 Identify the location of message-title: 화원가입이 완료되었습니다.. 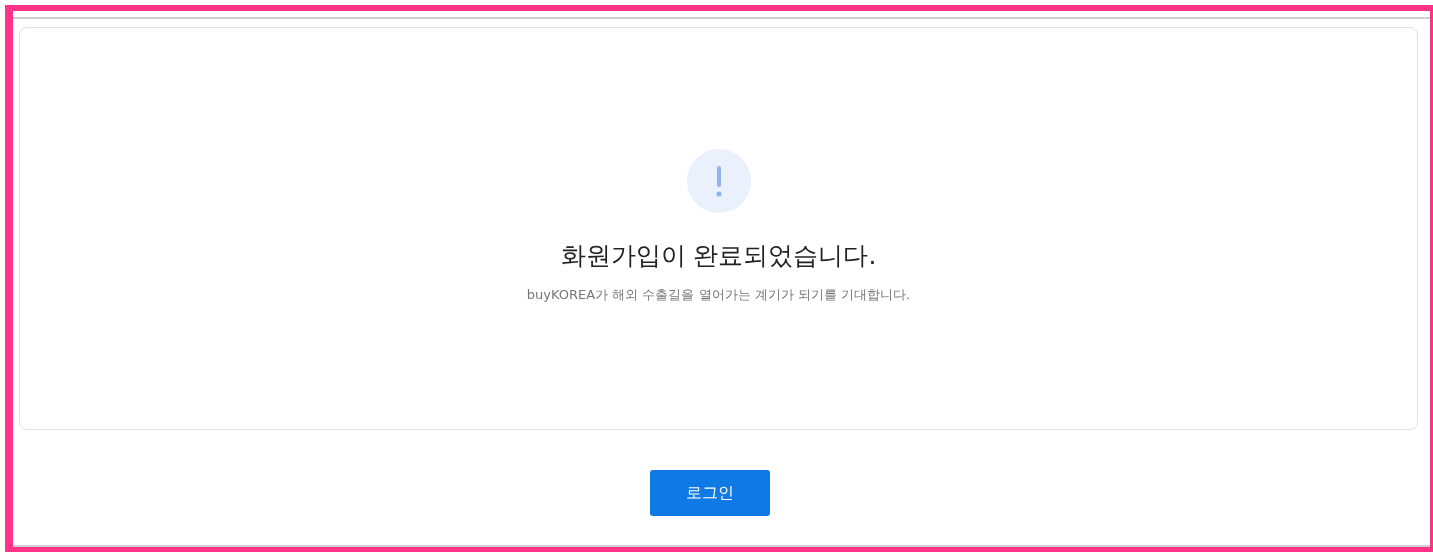
(718, 256).